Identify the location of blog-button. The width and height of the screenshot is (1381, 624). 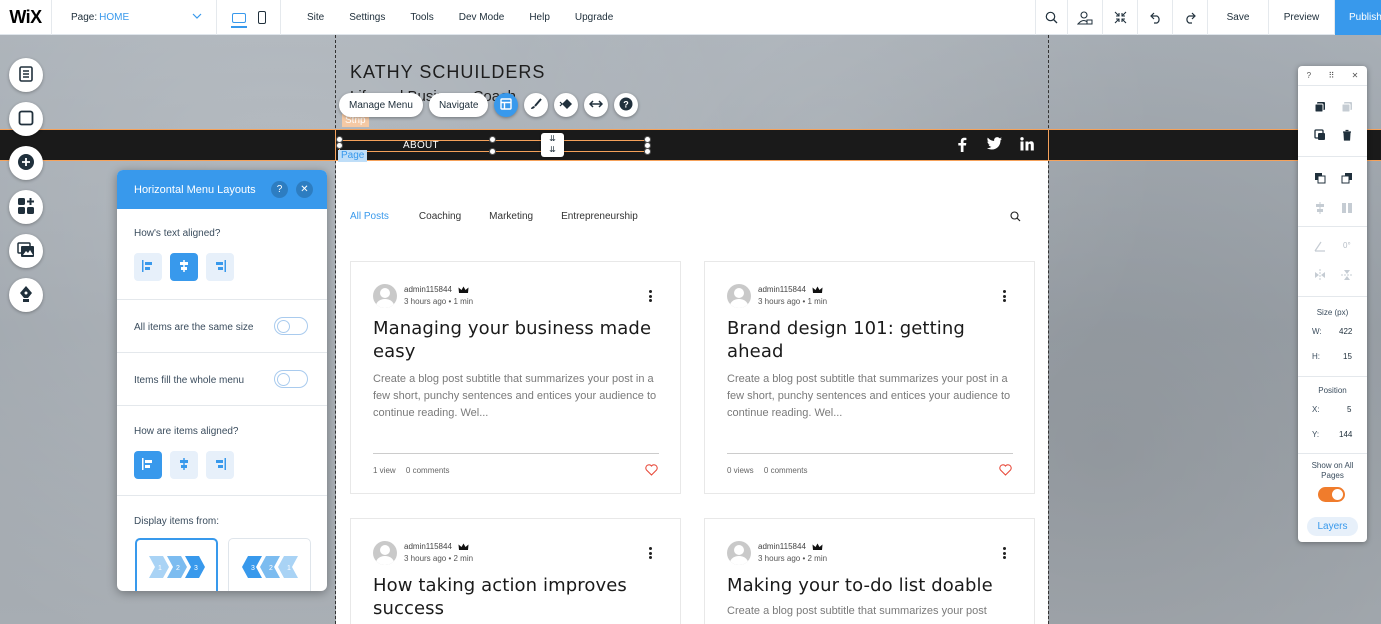
(26, 295).